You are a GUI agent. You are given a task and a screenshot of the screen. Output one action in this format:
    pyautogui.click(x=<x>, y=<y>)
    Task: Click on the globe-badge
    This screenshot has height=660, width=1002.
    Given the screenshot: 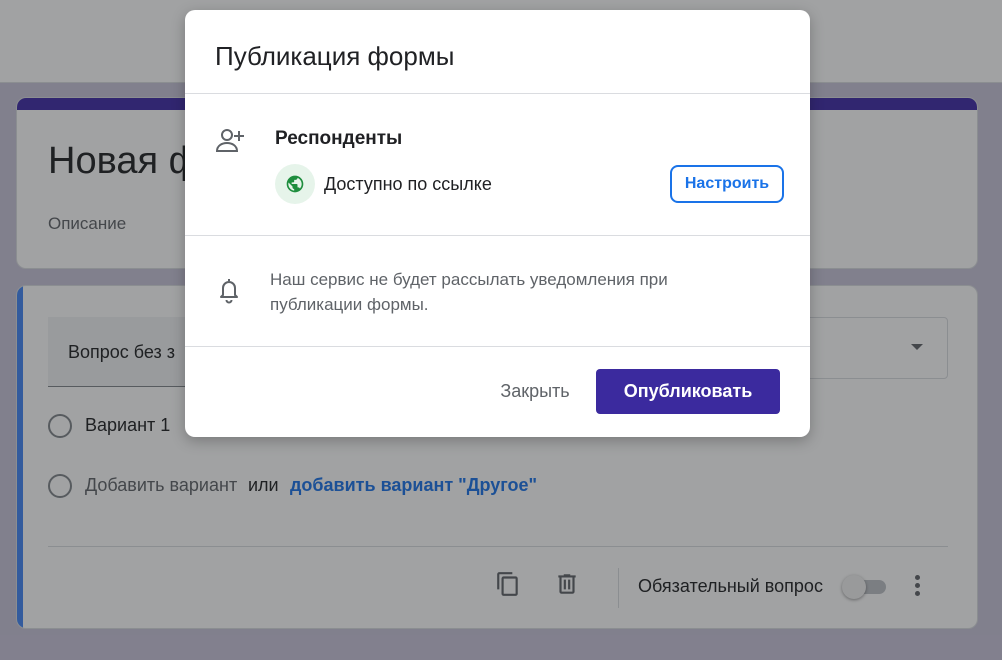 What is the action you would take?
    pyautogui.click(x=295, y=184)
    